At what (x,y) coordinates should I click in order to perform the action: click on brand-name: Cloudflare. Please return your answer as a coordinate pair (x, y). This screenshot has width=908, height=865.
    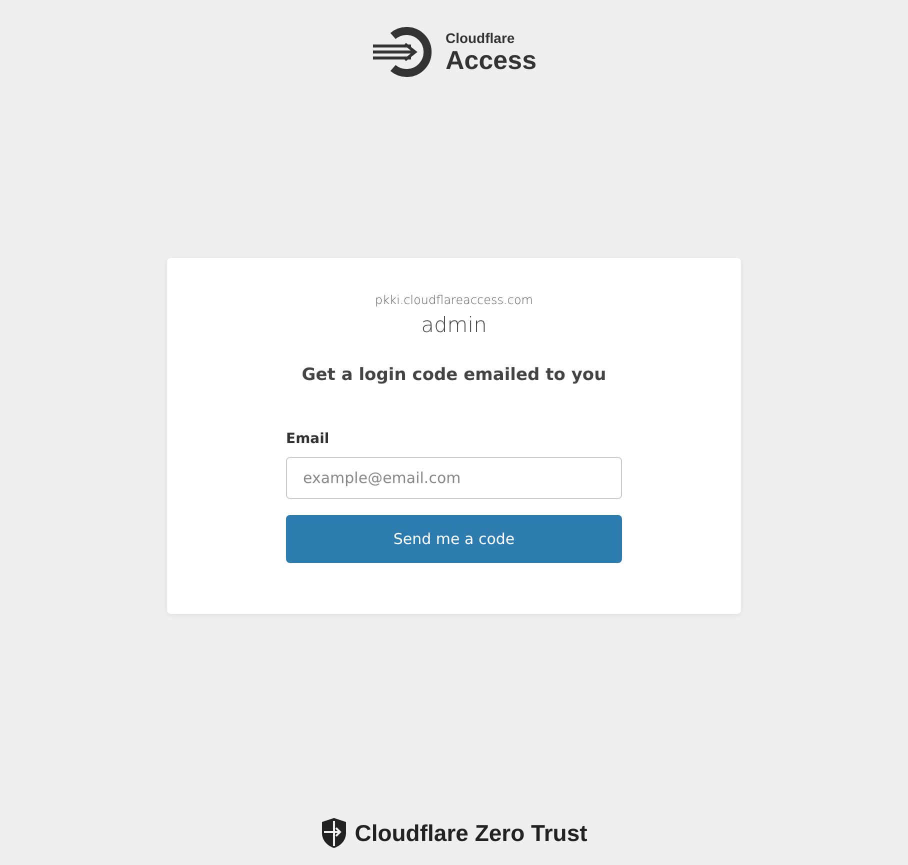
    Looking at the image, I should click on (480, 38).